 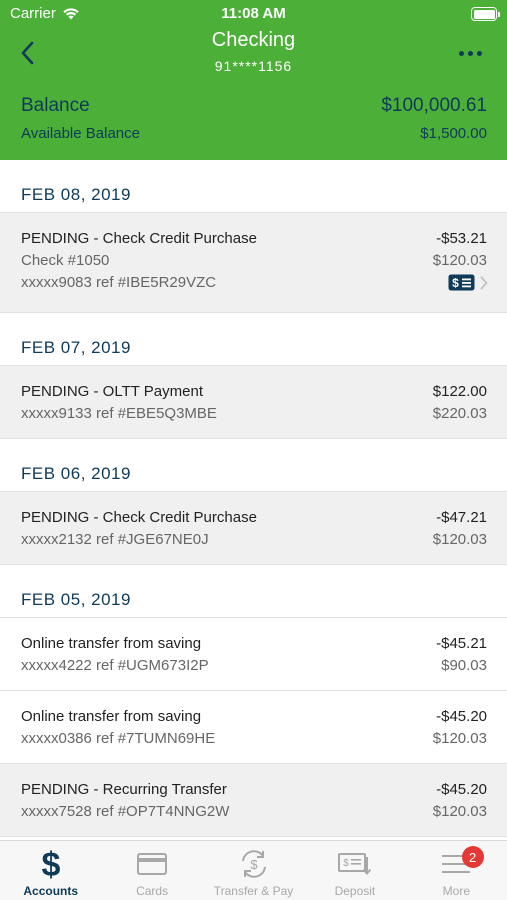 I want to click on transfer-icon: $, so click(x=253, y=864).